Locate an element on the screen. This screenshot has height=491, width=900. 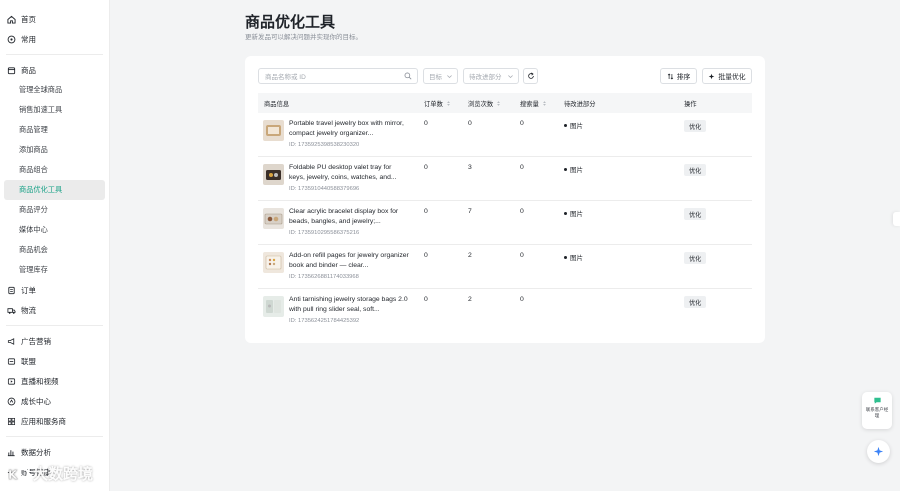
improve-label: 图片 is located at coordinates (576, 214).